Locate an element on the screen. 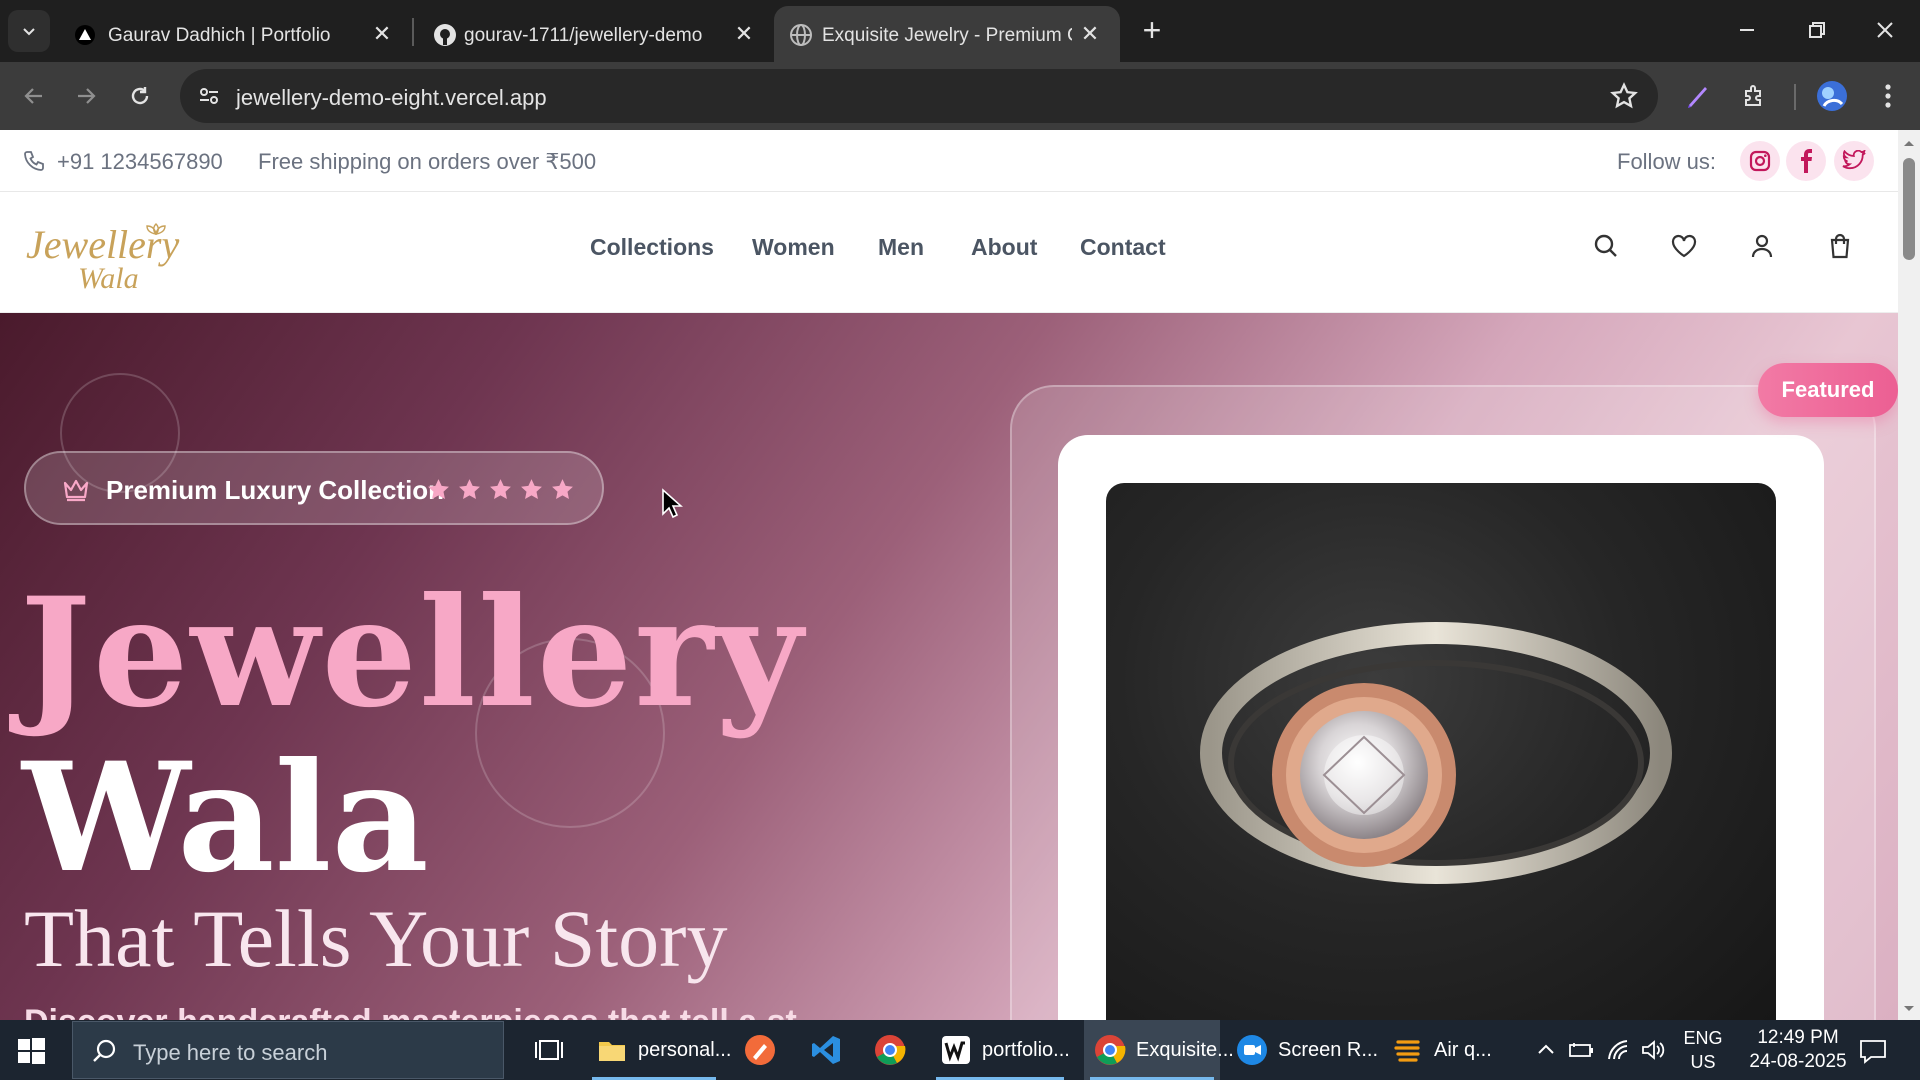 The image size is (1920, 1080). chevron-up-icon is located at coordinates (1546, 1049).